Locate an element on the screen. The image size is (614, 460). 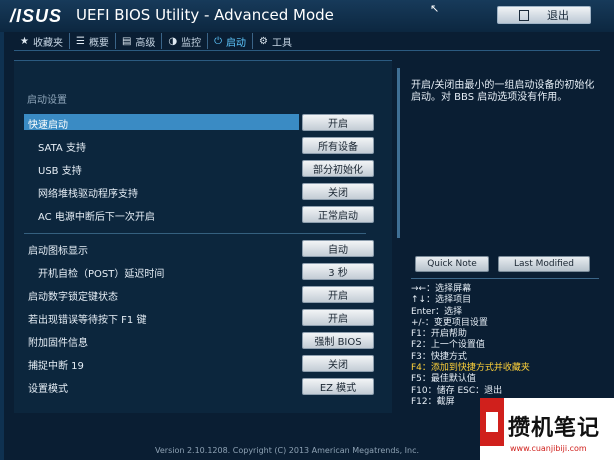
tab-label: 高级 is located at coordinates (145, 43).